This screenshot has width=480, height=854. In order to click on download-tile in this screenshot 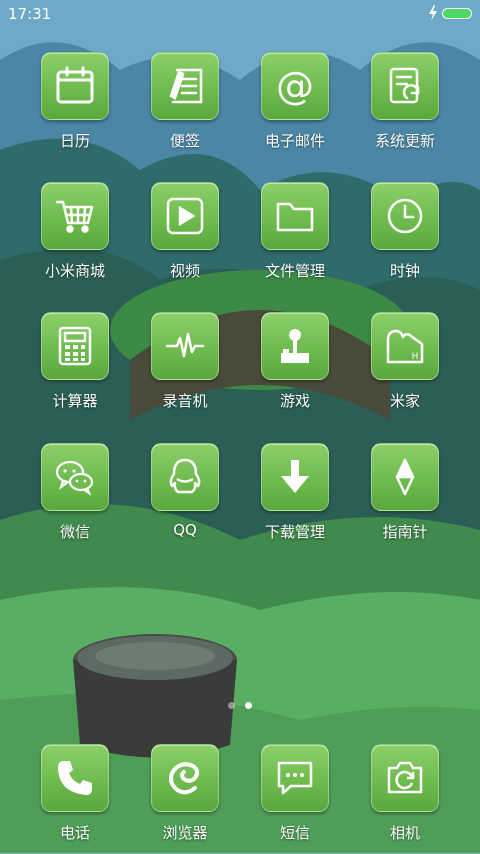, I will do `click(295, 477)`.